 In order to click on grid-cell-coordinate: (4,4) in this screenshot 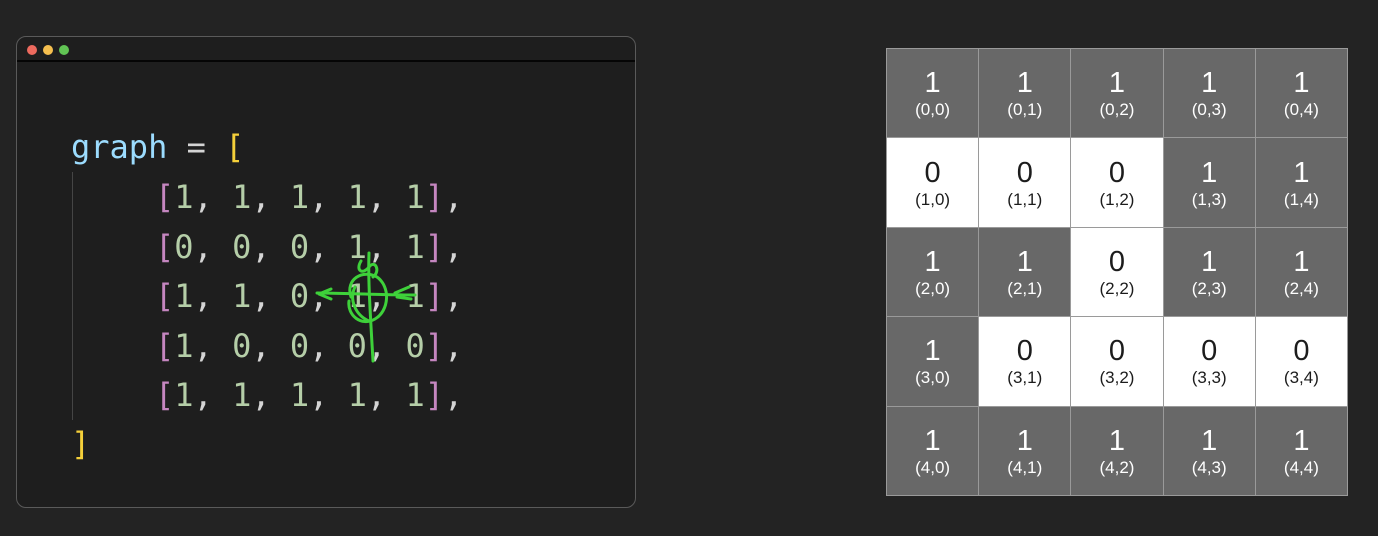, I will do `click(1301, 467)`.